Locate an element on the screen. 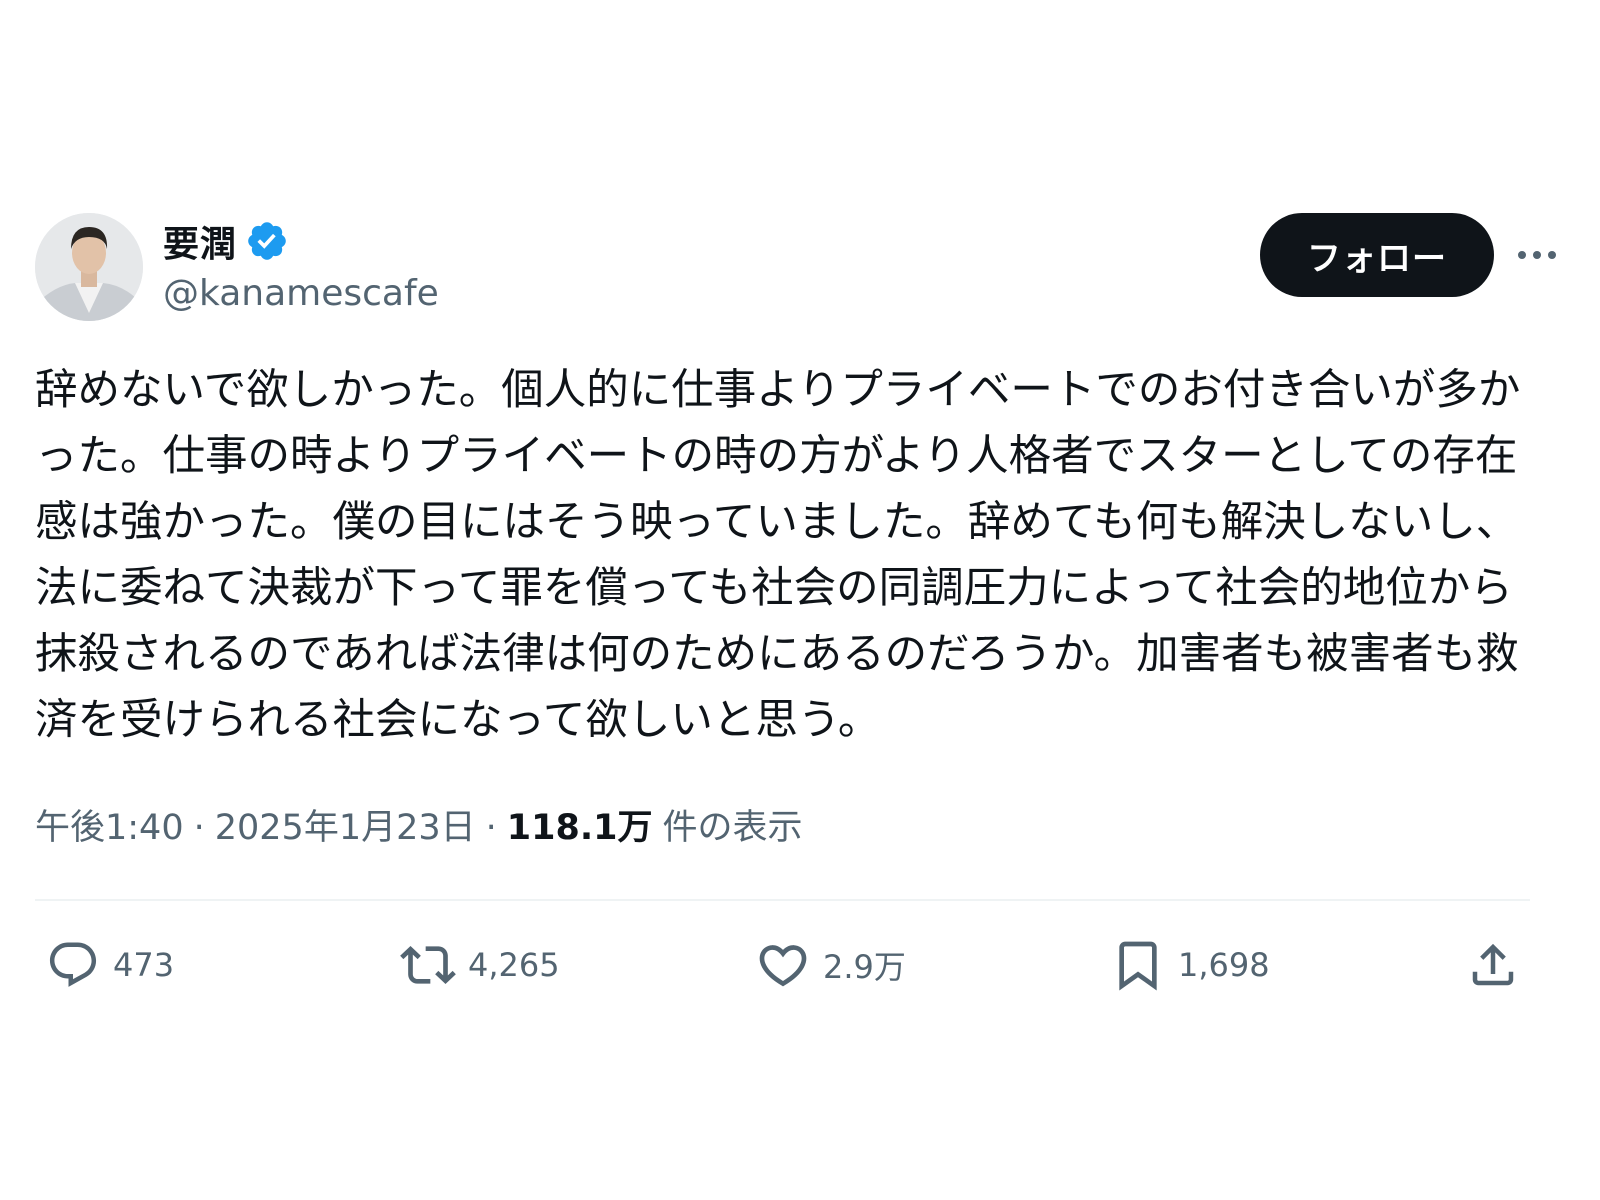 The image size is (1600, 1200). bookmark-button: 1,698 is located at coordinates (1190, 965).